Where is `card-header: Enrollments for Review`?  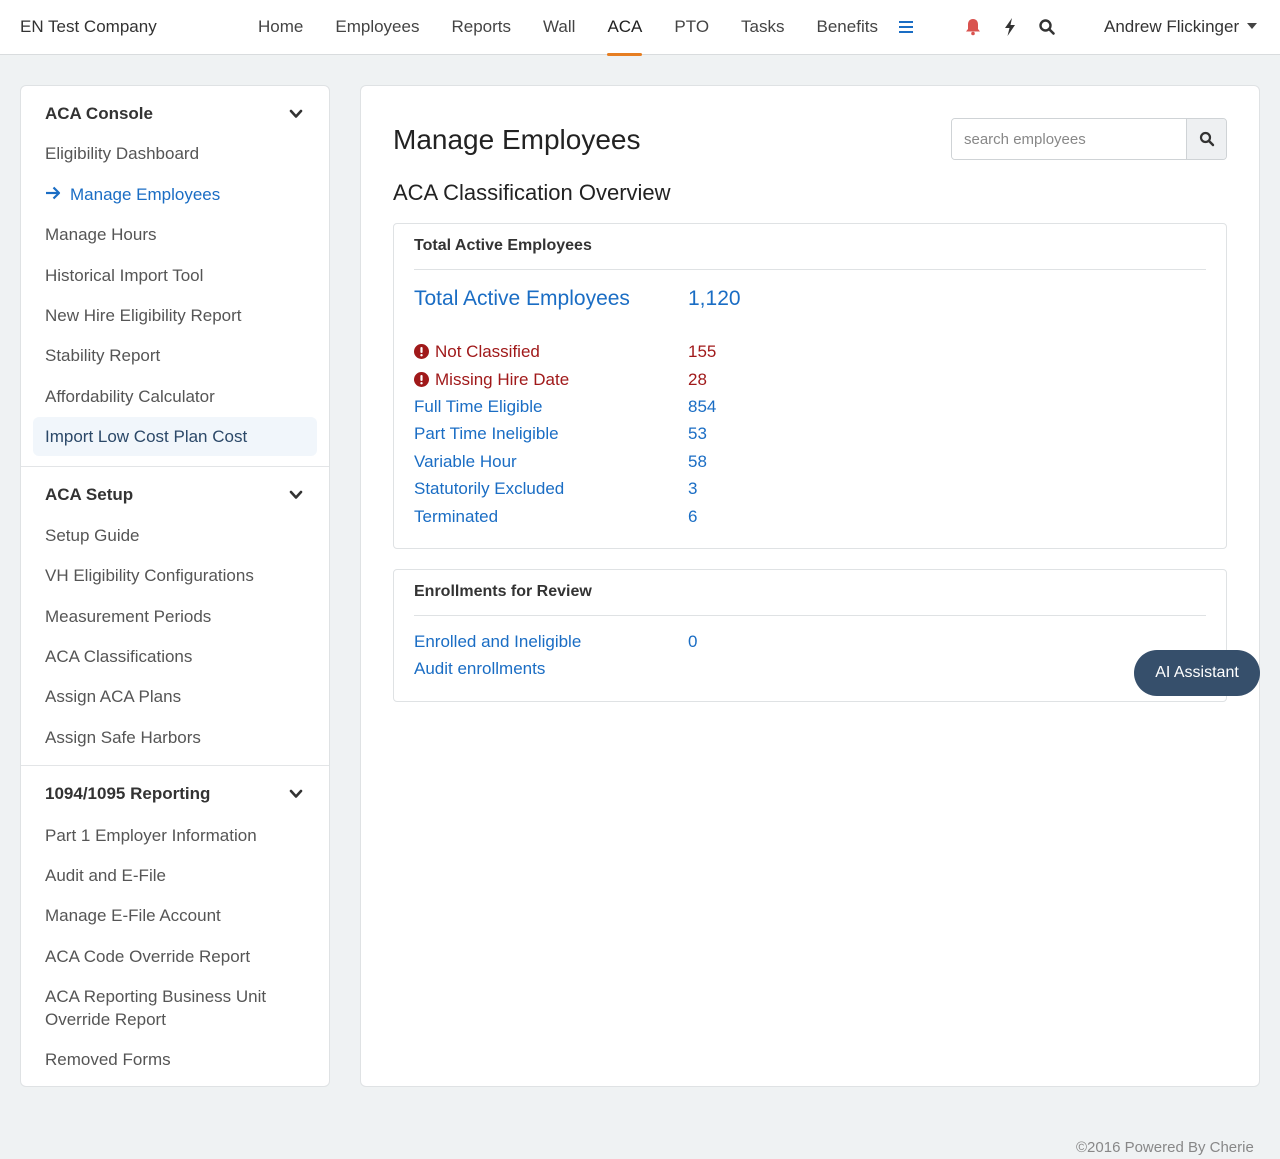
card-header: Enrollments for Review is located at coordinates (810, 599).